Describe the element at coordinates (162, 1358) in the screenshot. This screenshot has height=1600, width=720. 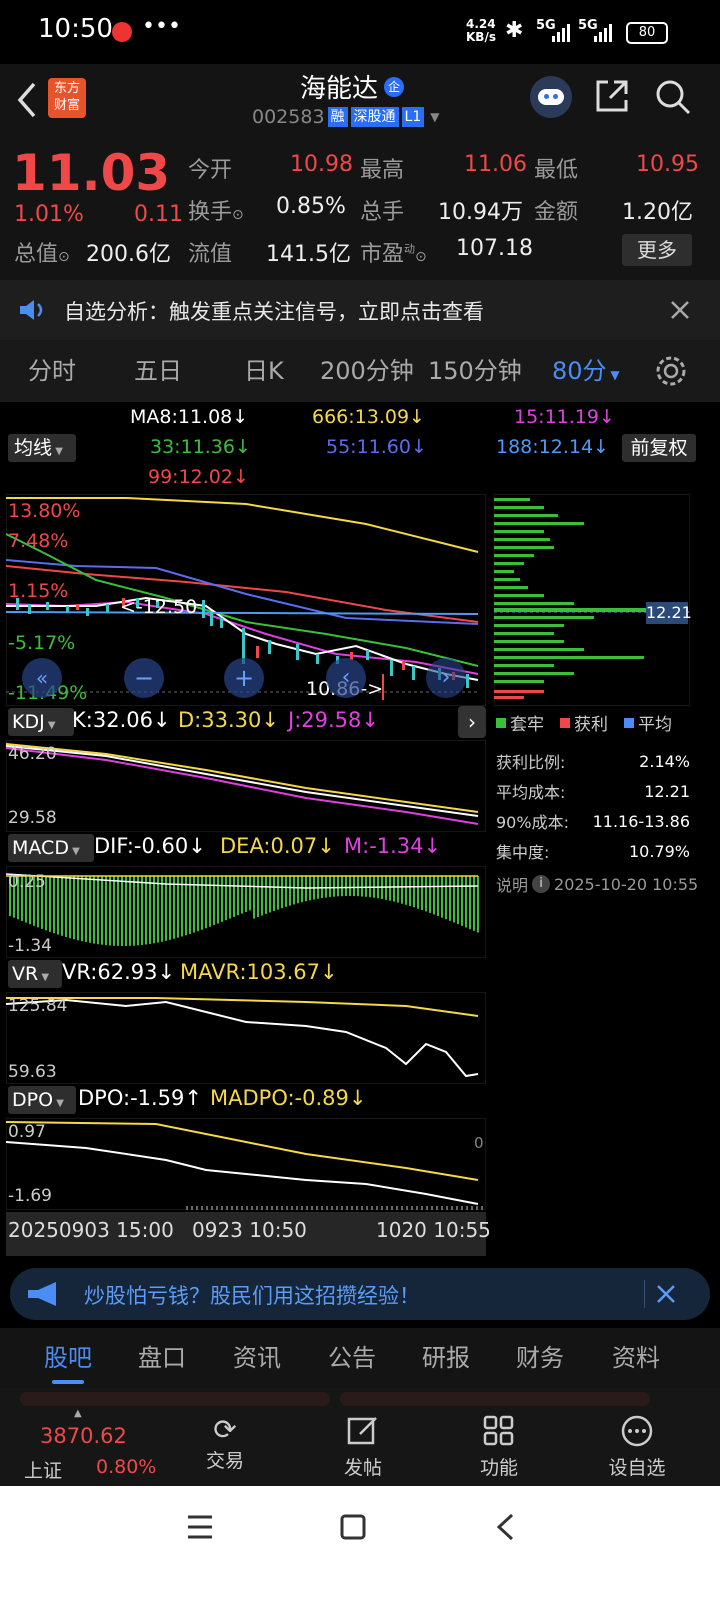
I see `tab-pankou: 盘口` at that location.